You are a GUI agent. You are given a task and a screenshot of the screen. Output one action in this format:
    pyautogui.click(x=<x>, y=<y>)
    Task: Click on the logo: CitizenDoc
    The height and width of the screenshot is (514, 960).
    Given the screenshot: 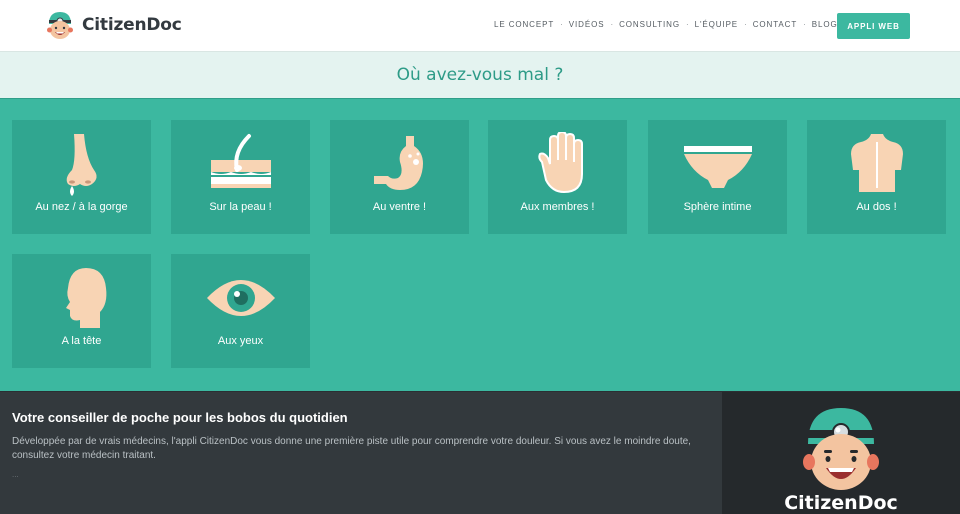 What is the action you would take?
    pyautogui.click(x=114, y=25)
    